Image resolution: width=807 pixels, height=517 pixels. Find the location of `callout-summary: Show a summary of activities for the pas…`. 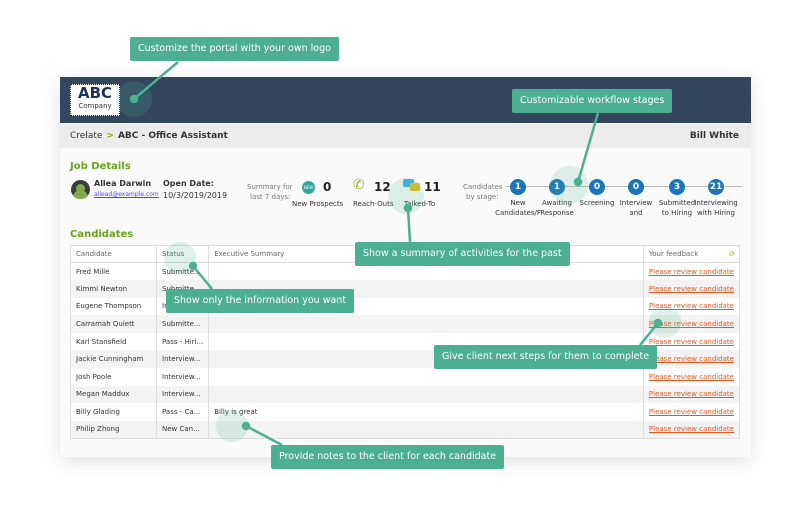

callout-summary: Show a summary of activities for the pas… is located at coordinates (462, 254).